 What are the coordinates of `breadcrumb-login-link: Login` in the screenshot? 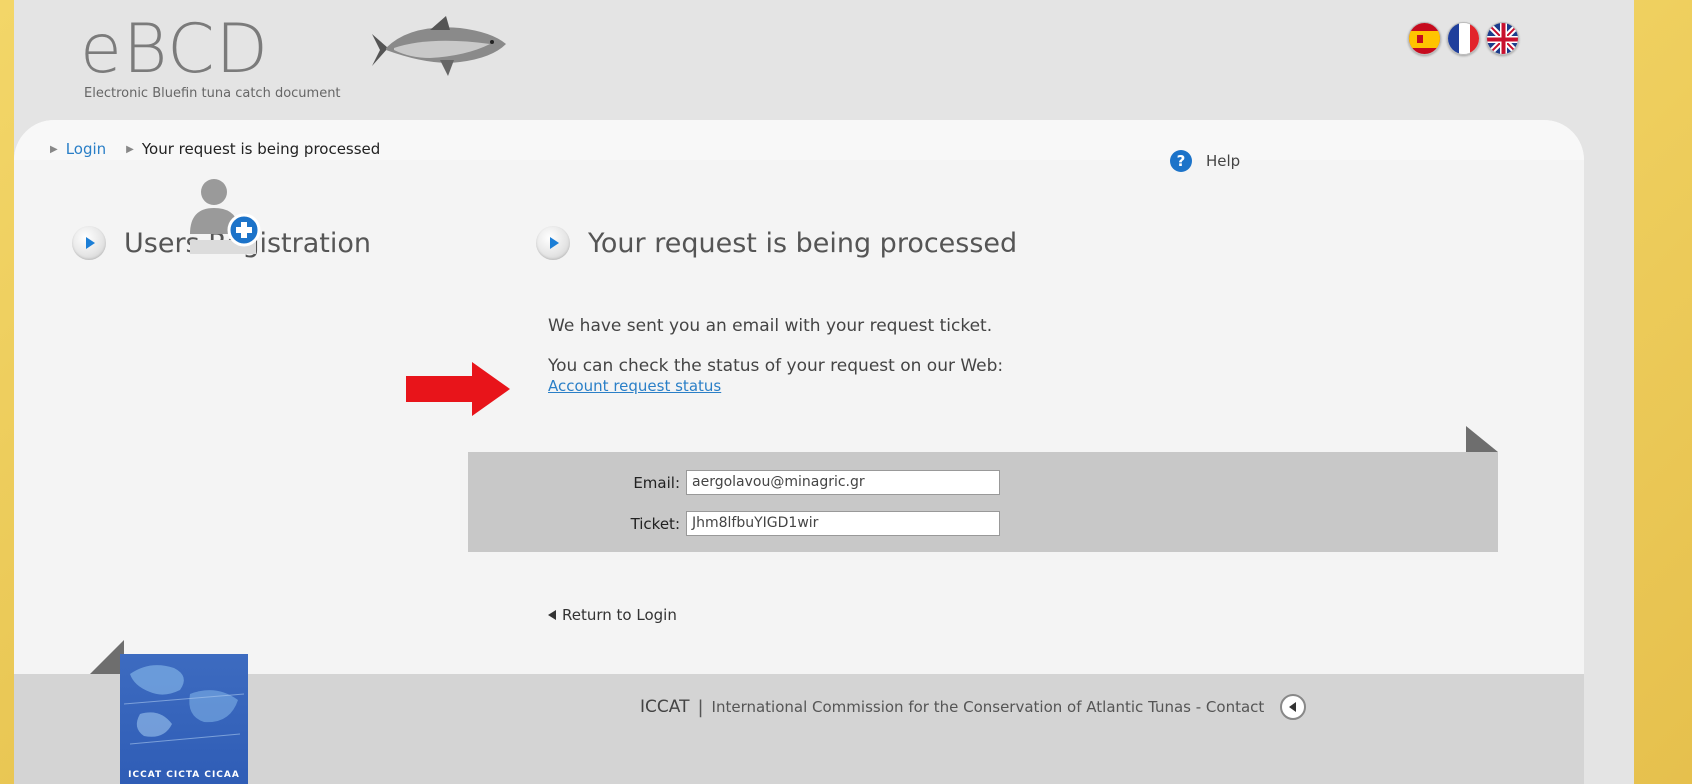 It's located at (86, 149).